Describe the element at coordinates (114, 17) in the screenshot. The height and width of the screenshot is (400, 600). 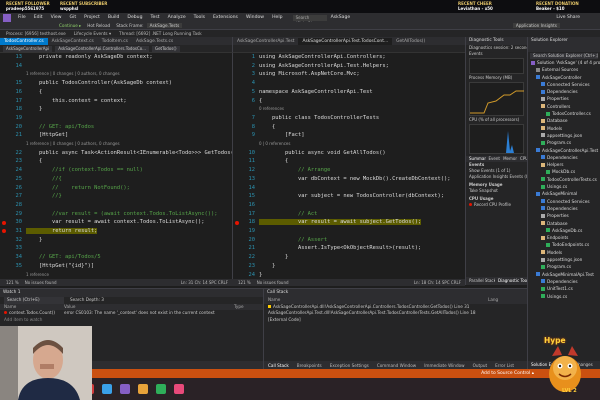
I see `menu-item-build: Build` at that location.